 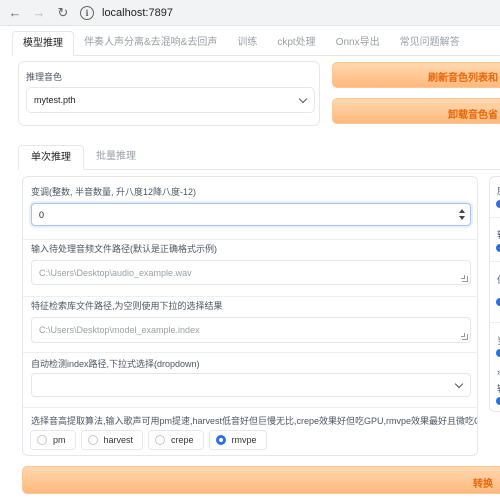 What do you see at coordinates (416, 75) in the screenshot?
I see `refresh-voices-button: 刷新音色列表和` at bounding box center [416, 75].